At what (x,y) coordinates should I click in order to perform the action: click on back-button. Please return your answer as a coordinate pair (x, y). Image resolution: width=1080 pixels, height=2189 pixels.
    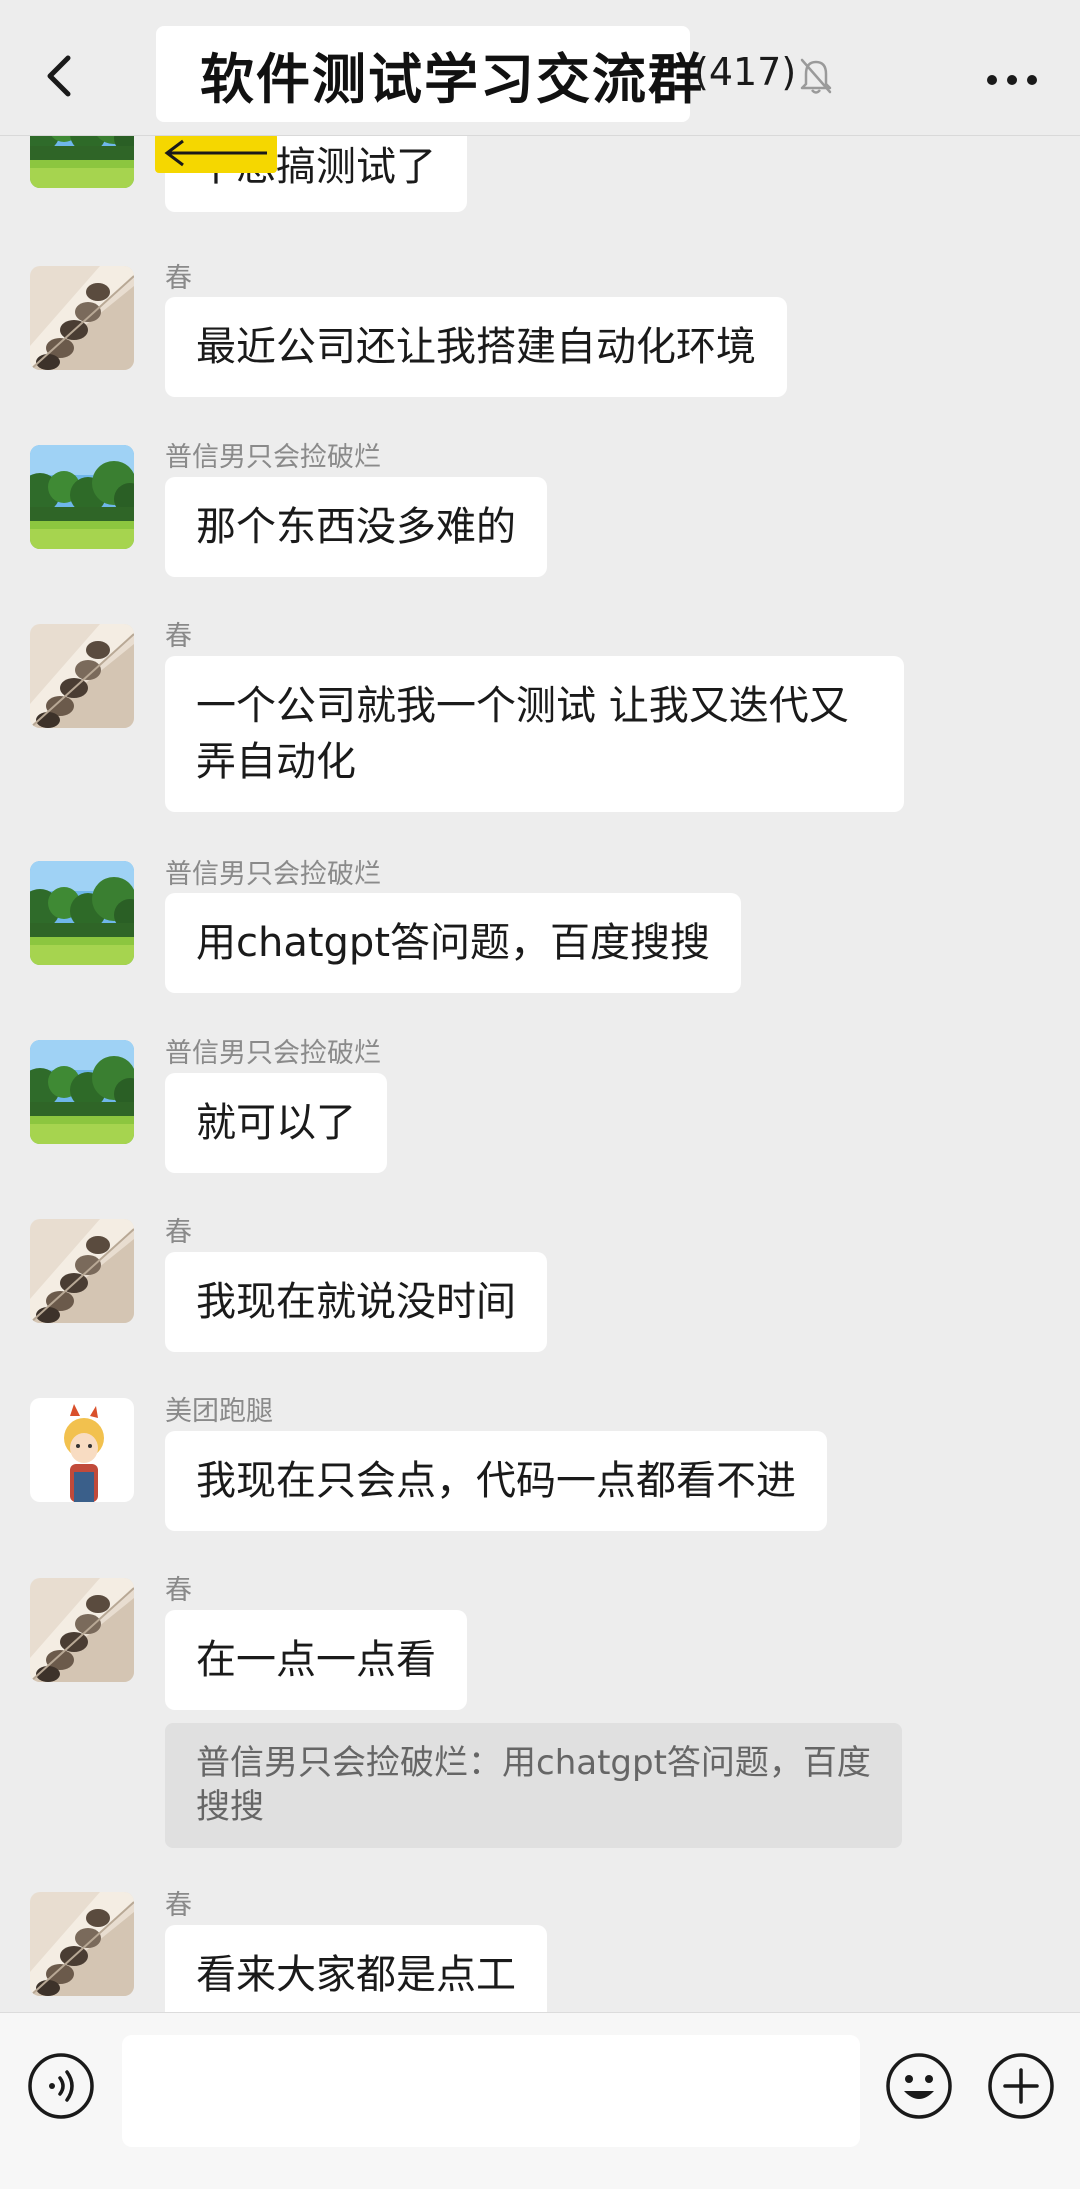
    Looking at the image, I should click on (64, 76).